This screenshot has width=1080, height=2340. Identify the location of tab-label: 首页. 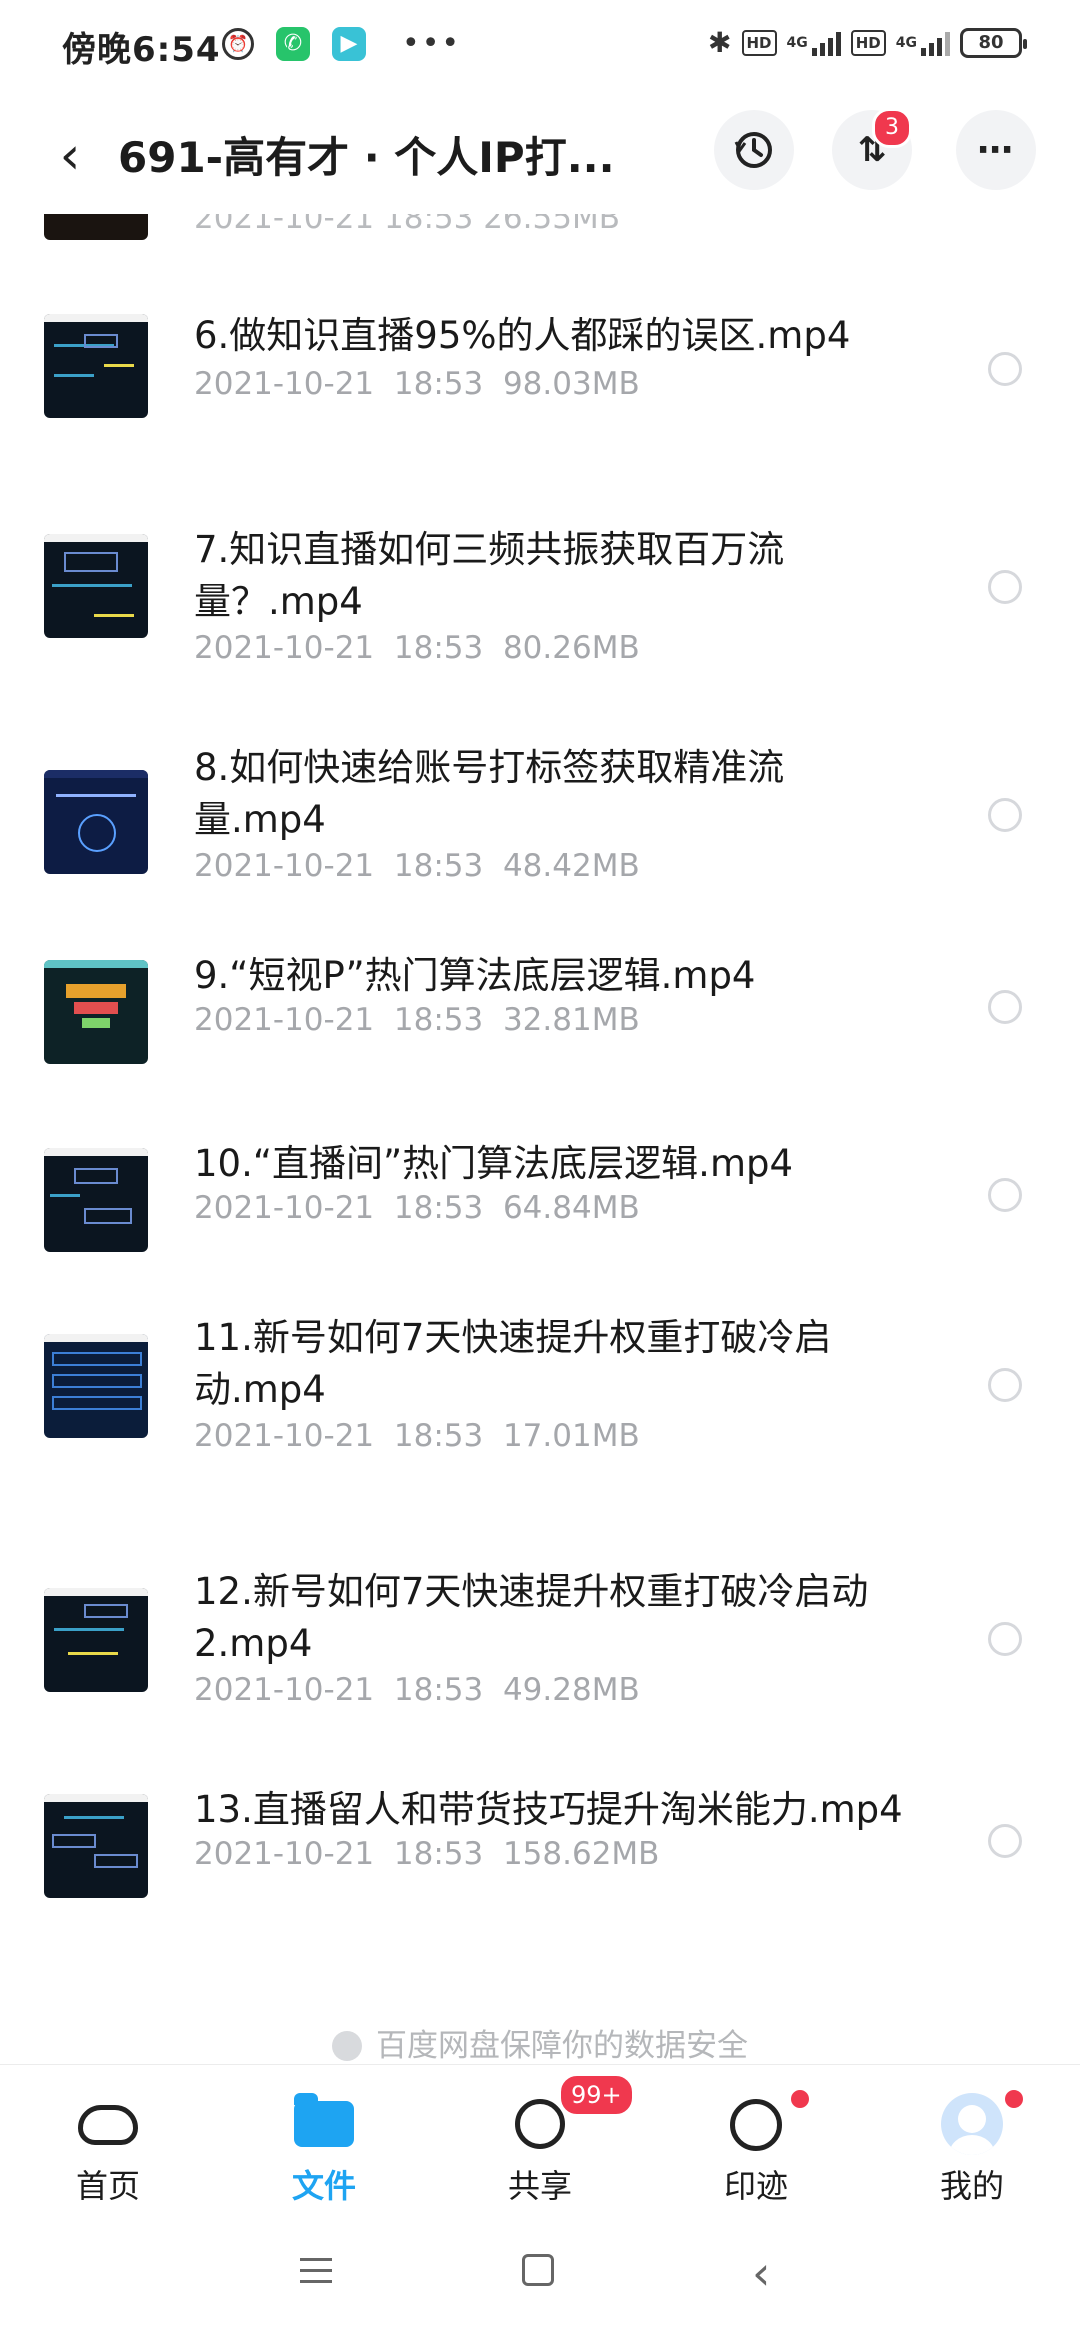
(107, 2186).